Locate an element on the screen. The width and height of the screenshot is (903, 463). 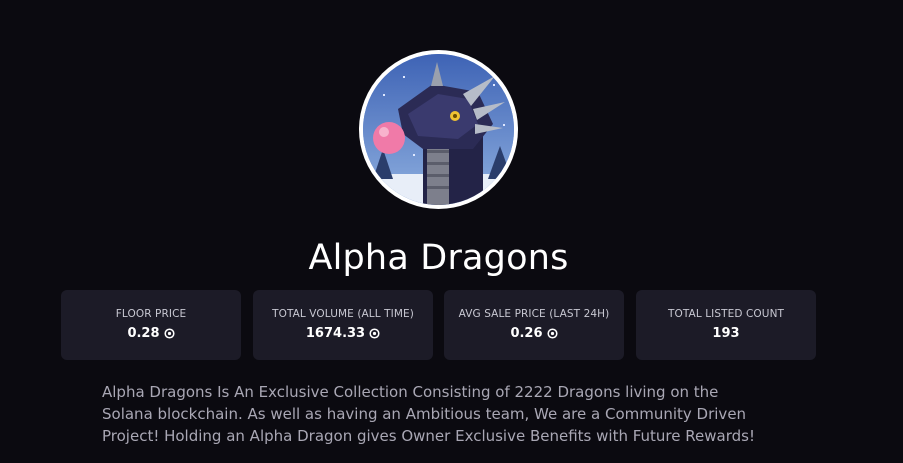
collection-avatar is located at coordinates (438, 129).